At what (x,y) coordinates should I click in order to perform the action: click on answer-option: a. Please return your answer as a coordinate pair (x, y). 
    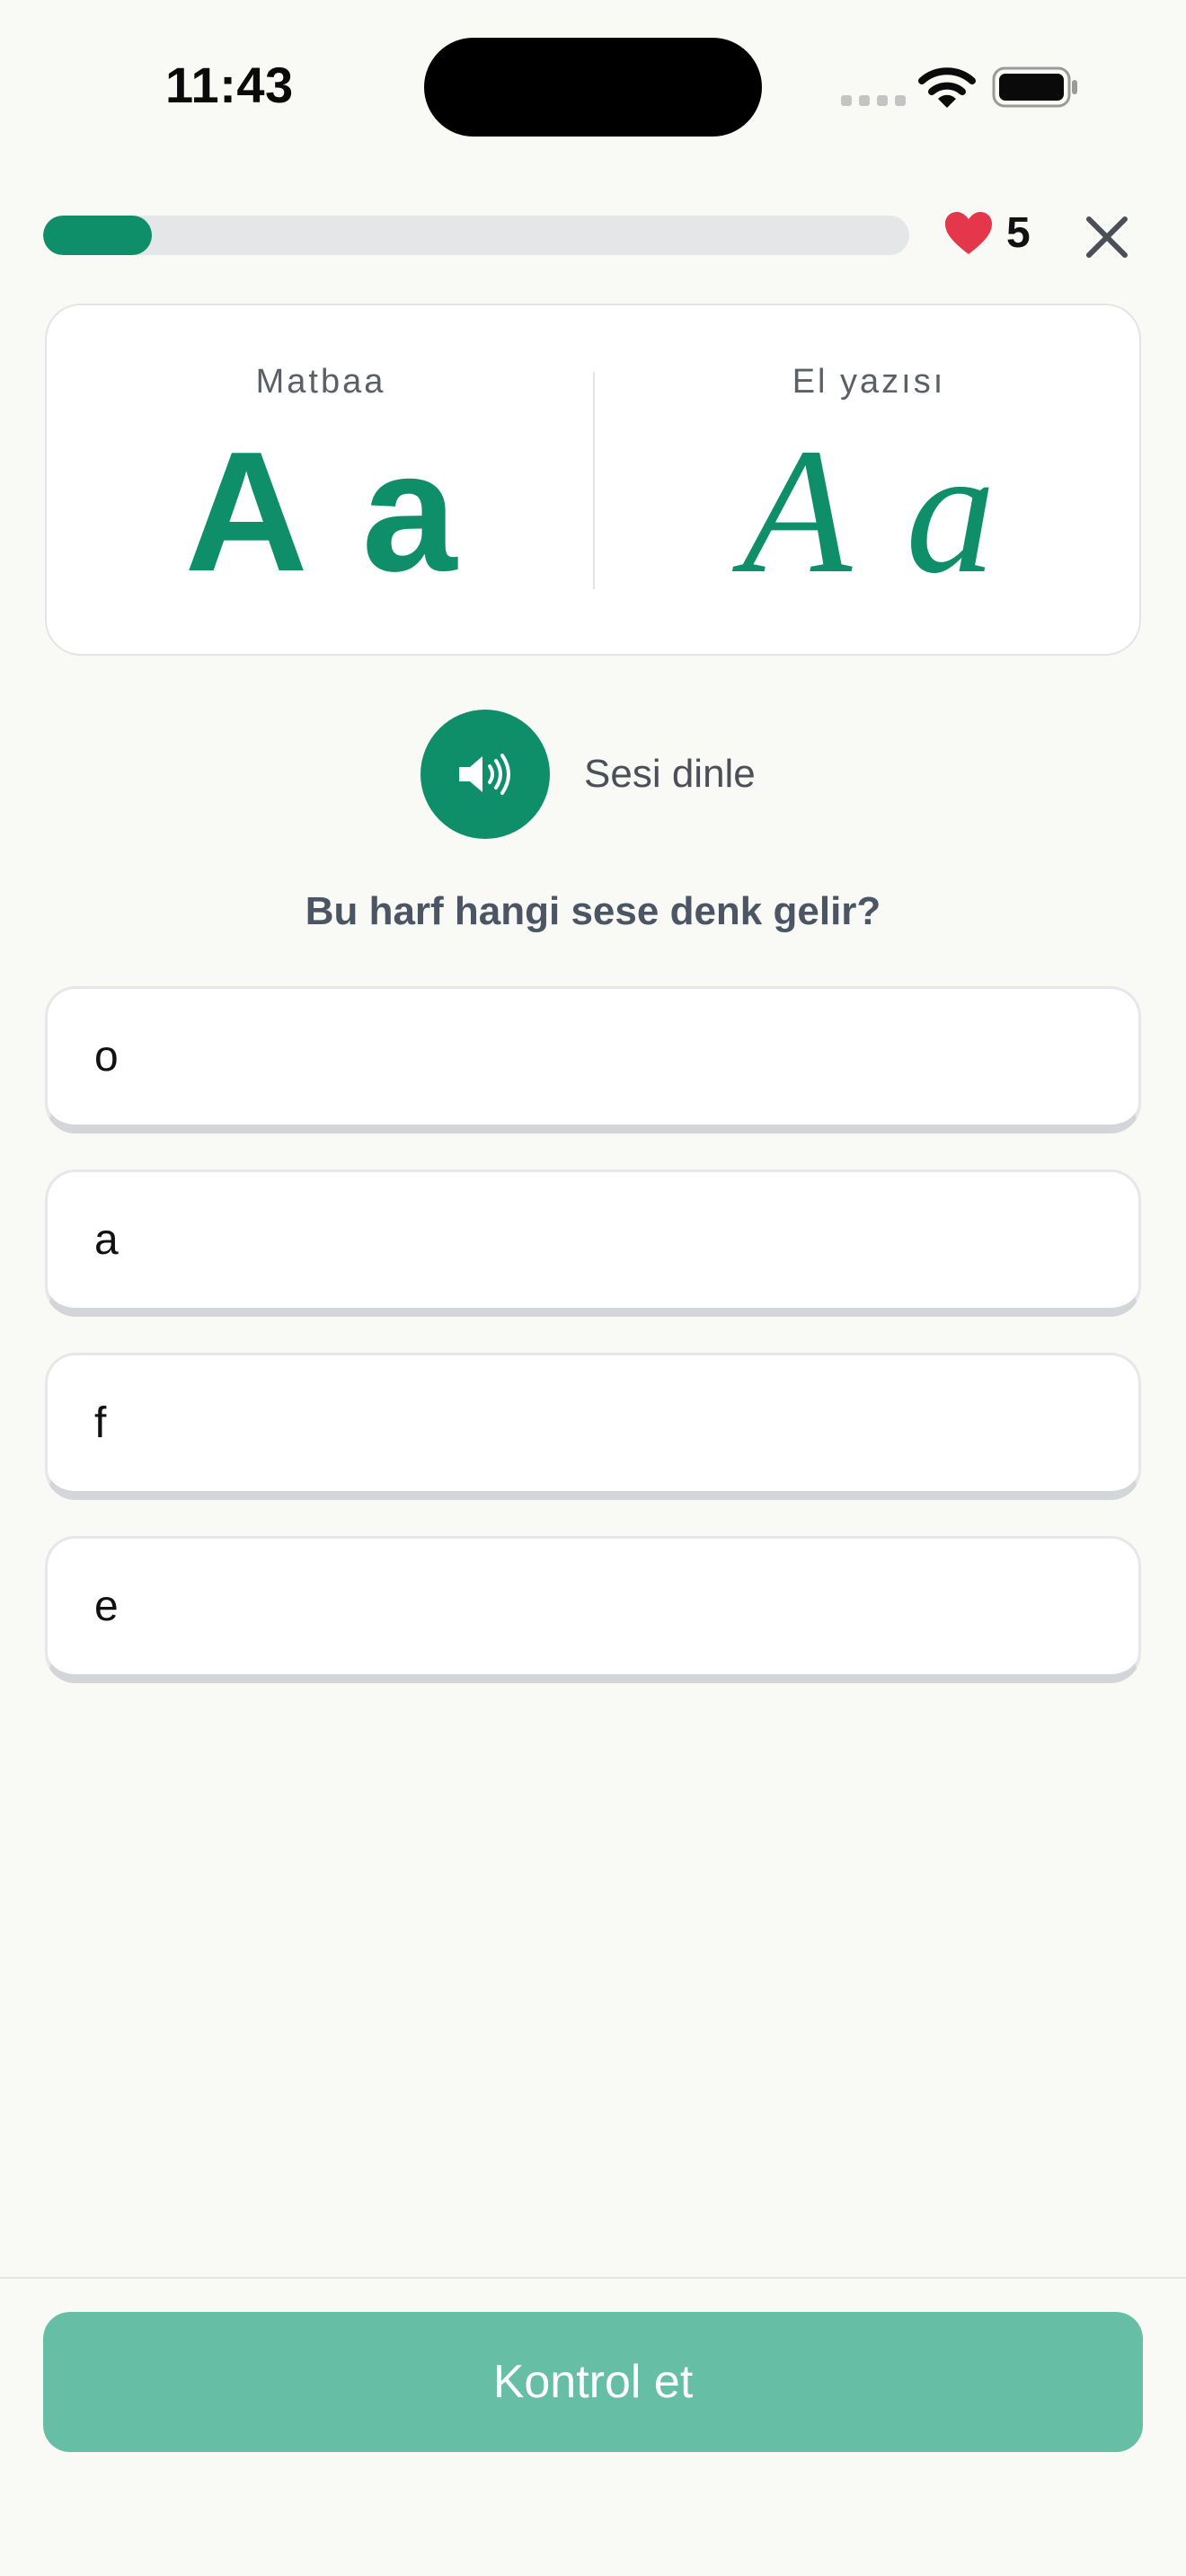
    Looking at the image, I should click on (593, 1243).